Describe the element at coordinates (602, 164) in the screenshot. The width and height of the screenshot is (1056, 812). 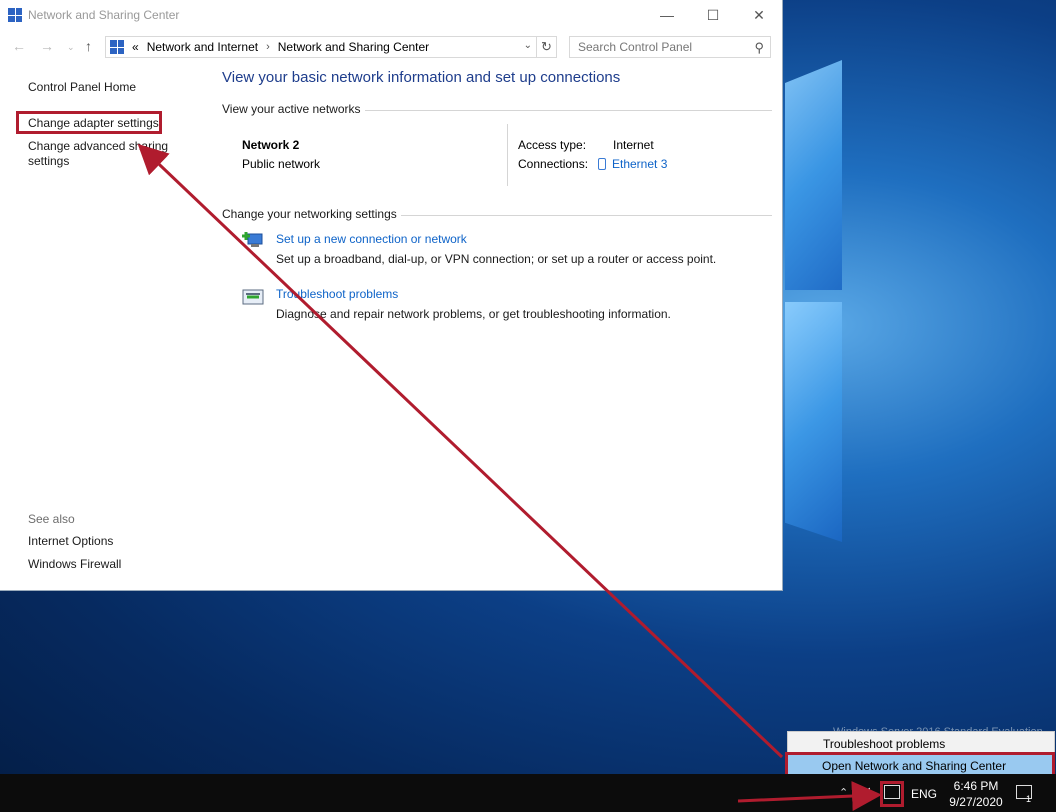
I see `ethernet-icon` at that location.